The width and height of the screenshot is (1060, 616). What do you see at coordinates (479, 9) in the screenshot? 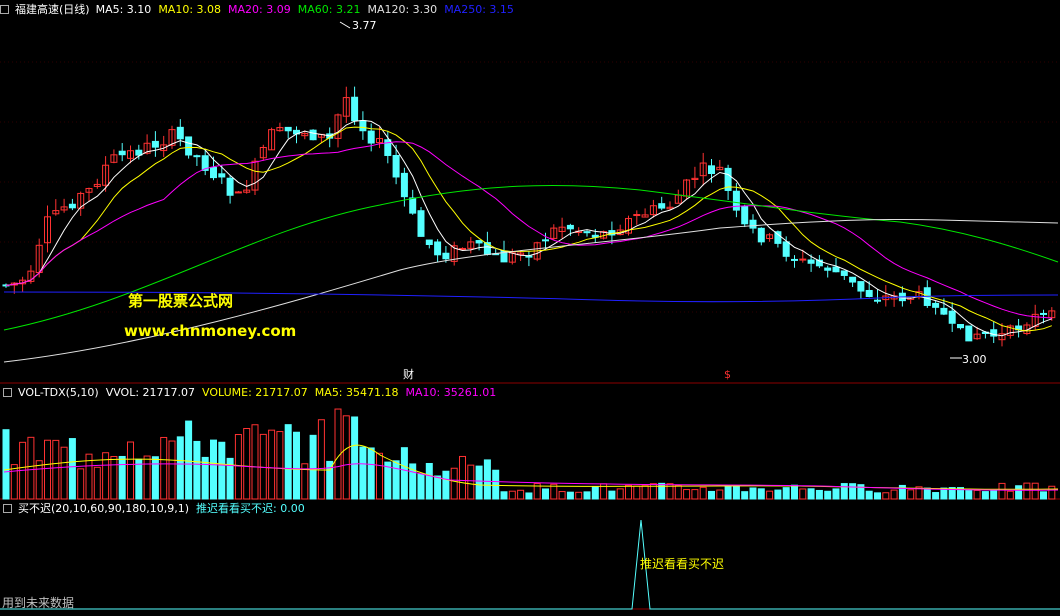
I see `ma-legend-label-5: MA250: 3.15` at bounding box center [479, 9].